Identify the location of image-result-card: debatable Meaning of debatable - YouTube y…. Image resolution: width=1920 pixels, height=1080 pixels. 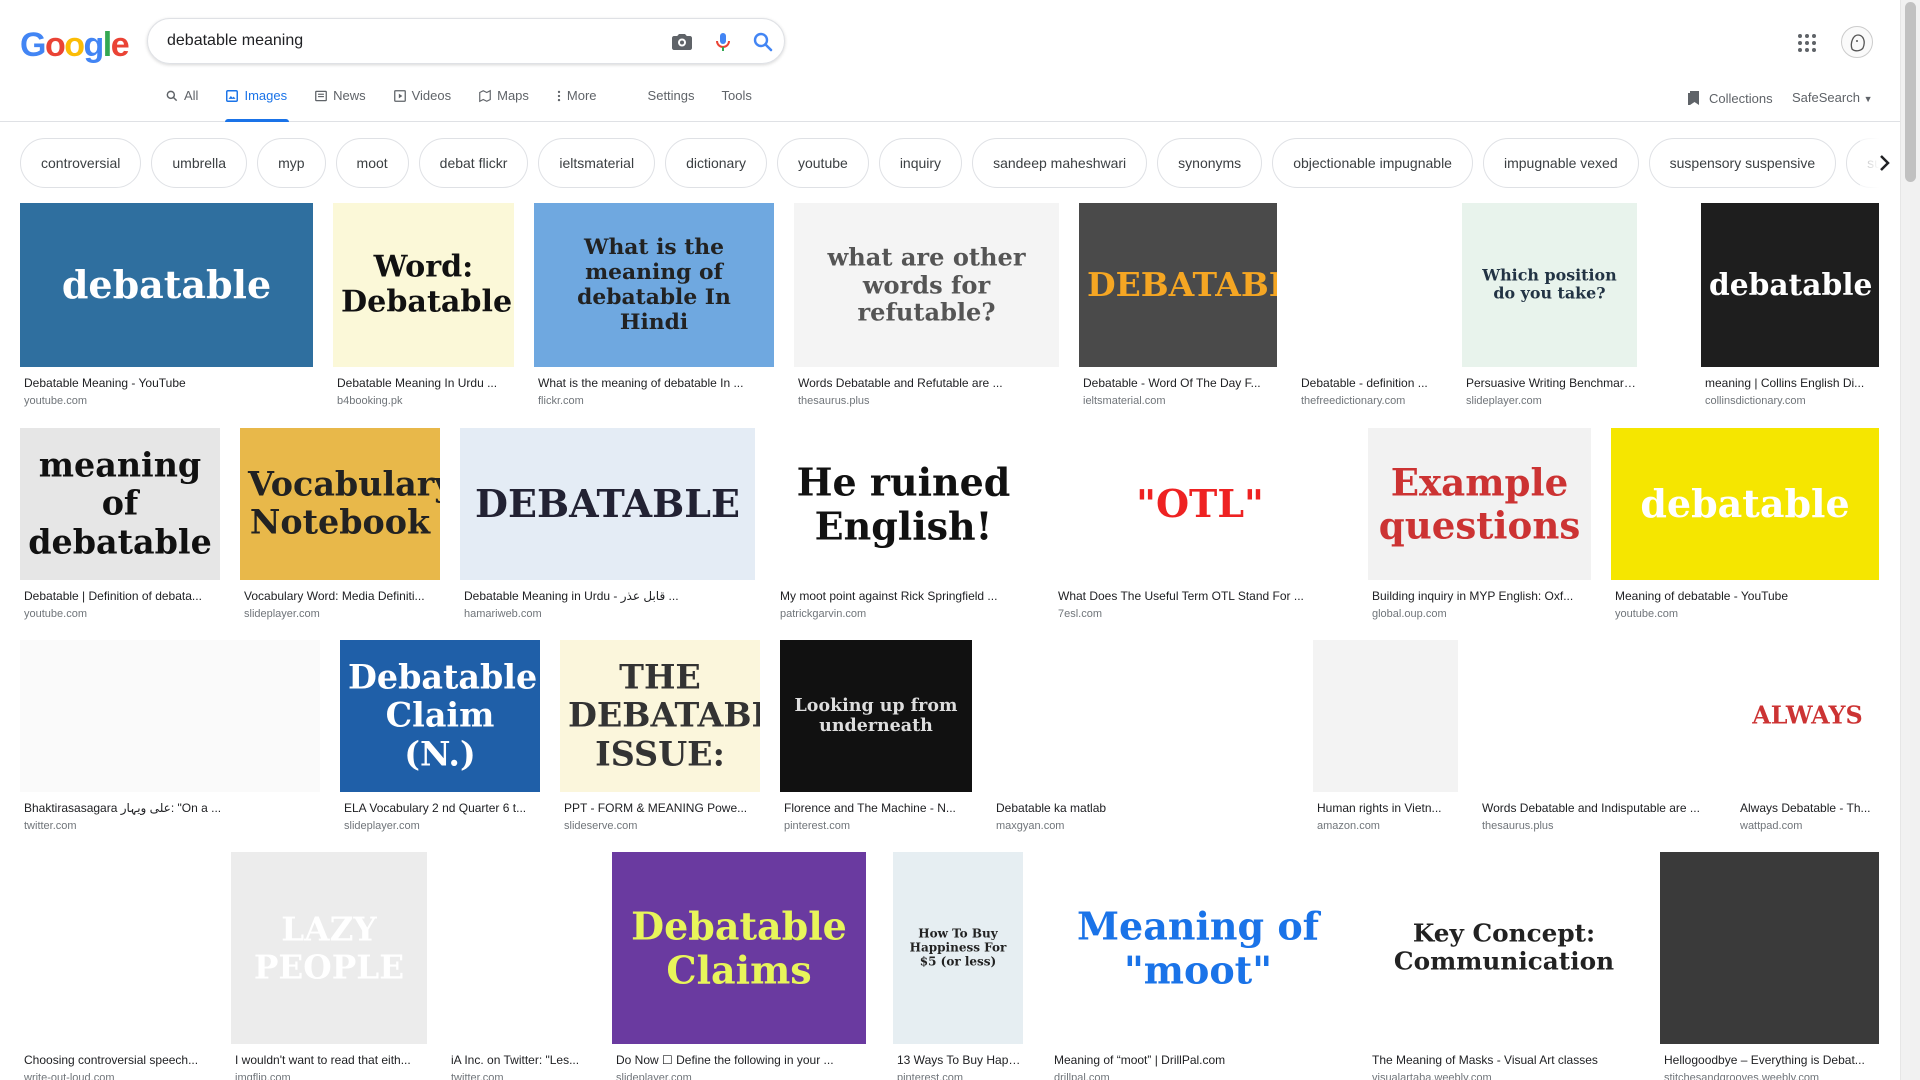
(1745, 524).